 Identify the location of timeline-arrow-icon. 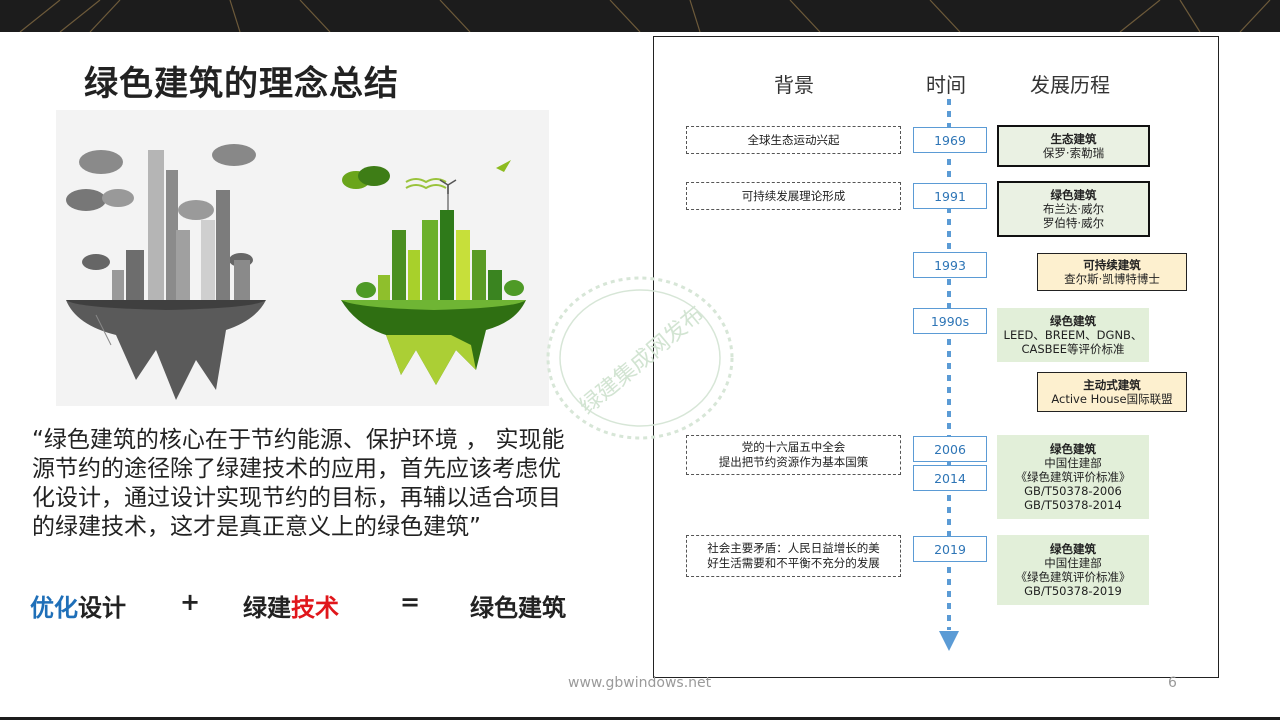
(949, 641).